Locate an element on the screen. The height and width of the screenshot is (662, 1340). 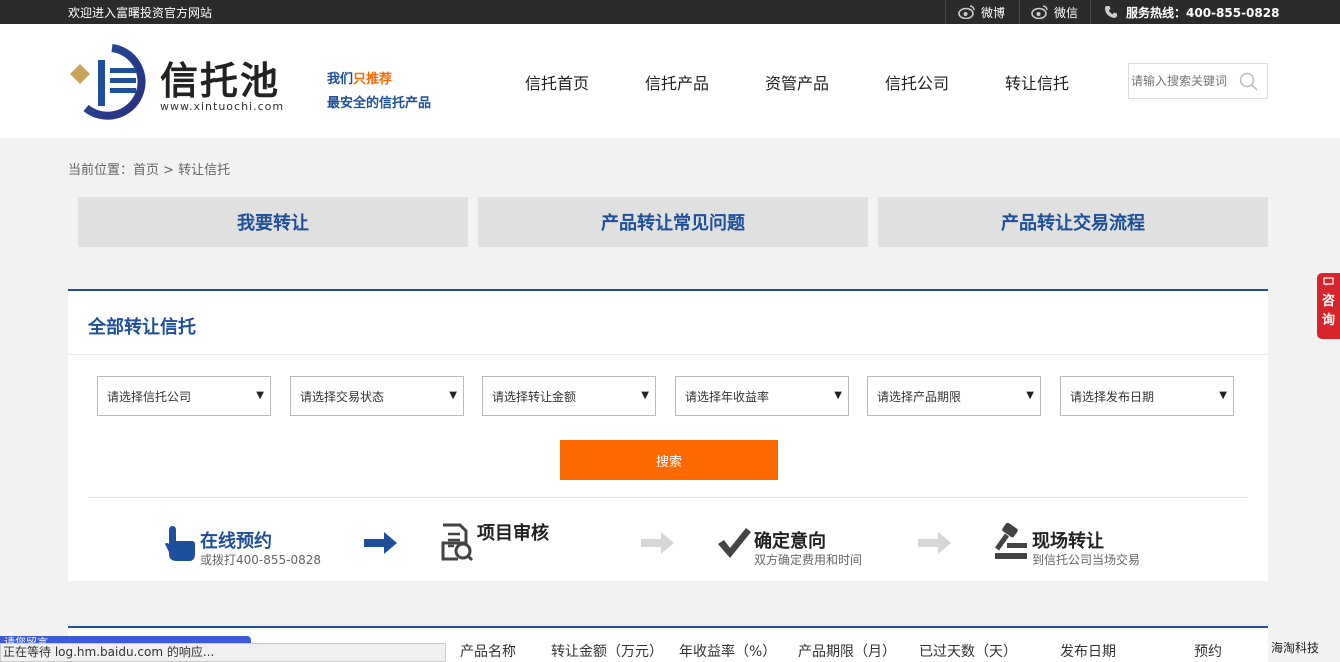
select-label: 请选择信托公司 is located at coordinates (149, 396).